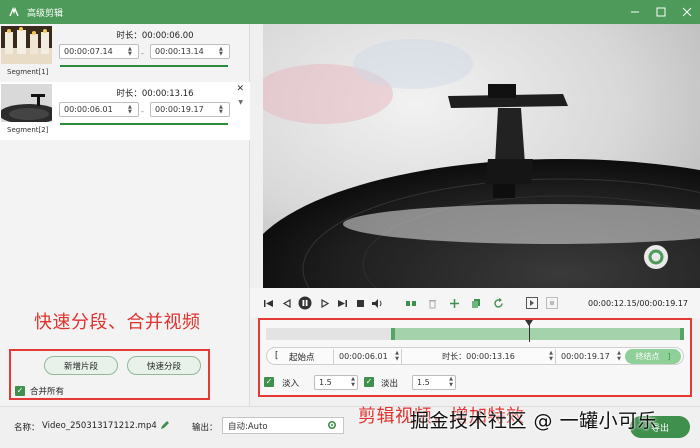 The height and width of the screenshot is (448, 700). I want to click on end-point-button: 终结点 ], so click(653, 356).